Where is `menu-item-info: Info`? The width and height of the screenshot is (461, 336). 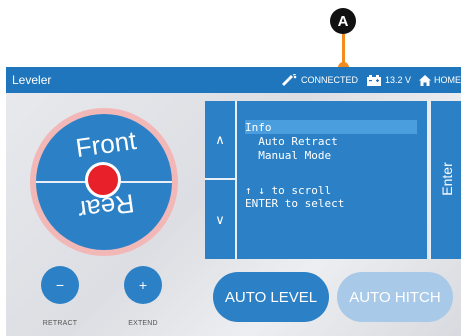 menu-item-info: Info is located at coordinates (258, 127).